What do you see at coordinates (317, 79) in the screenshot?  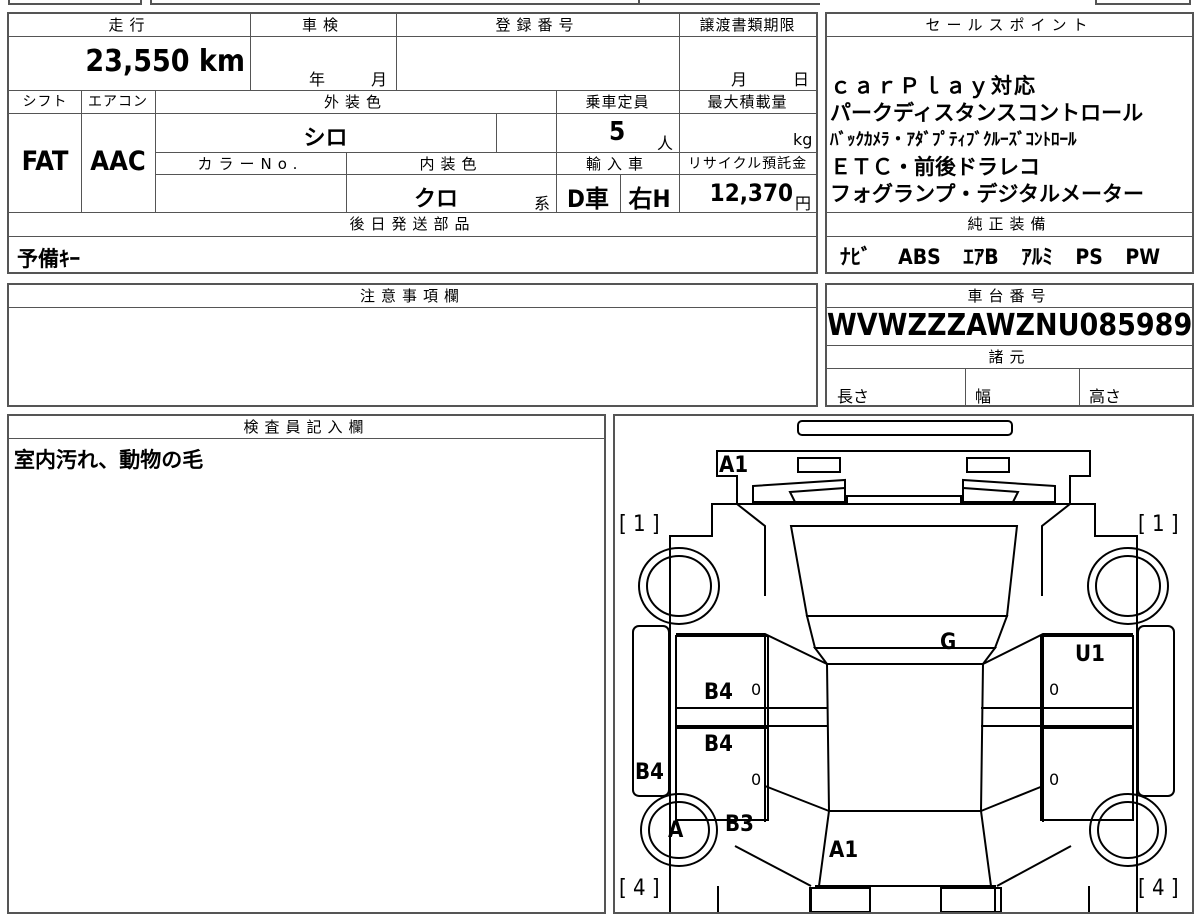 I see `inspection-year: 年` at bounding box center [317, 79].